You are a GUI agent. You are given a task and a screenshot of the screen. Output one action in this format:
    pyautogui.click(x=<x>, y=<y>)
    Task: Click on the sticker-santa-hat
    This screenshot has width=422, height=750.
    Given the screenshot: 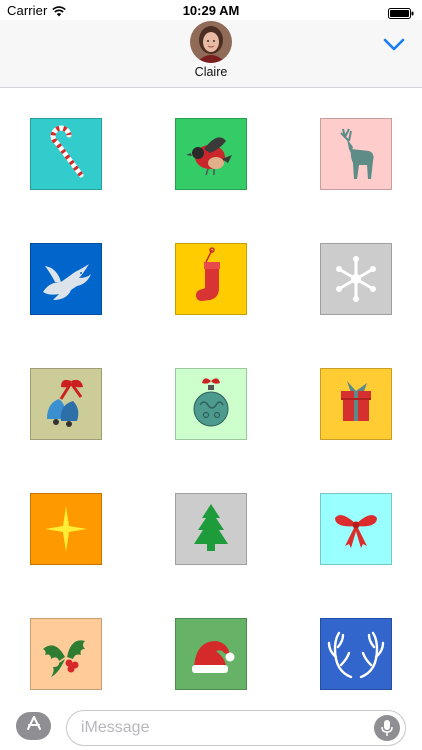 What is the action you would take?
    pyautogui.click(x=211, y=654)
    